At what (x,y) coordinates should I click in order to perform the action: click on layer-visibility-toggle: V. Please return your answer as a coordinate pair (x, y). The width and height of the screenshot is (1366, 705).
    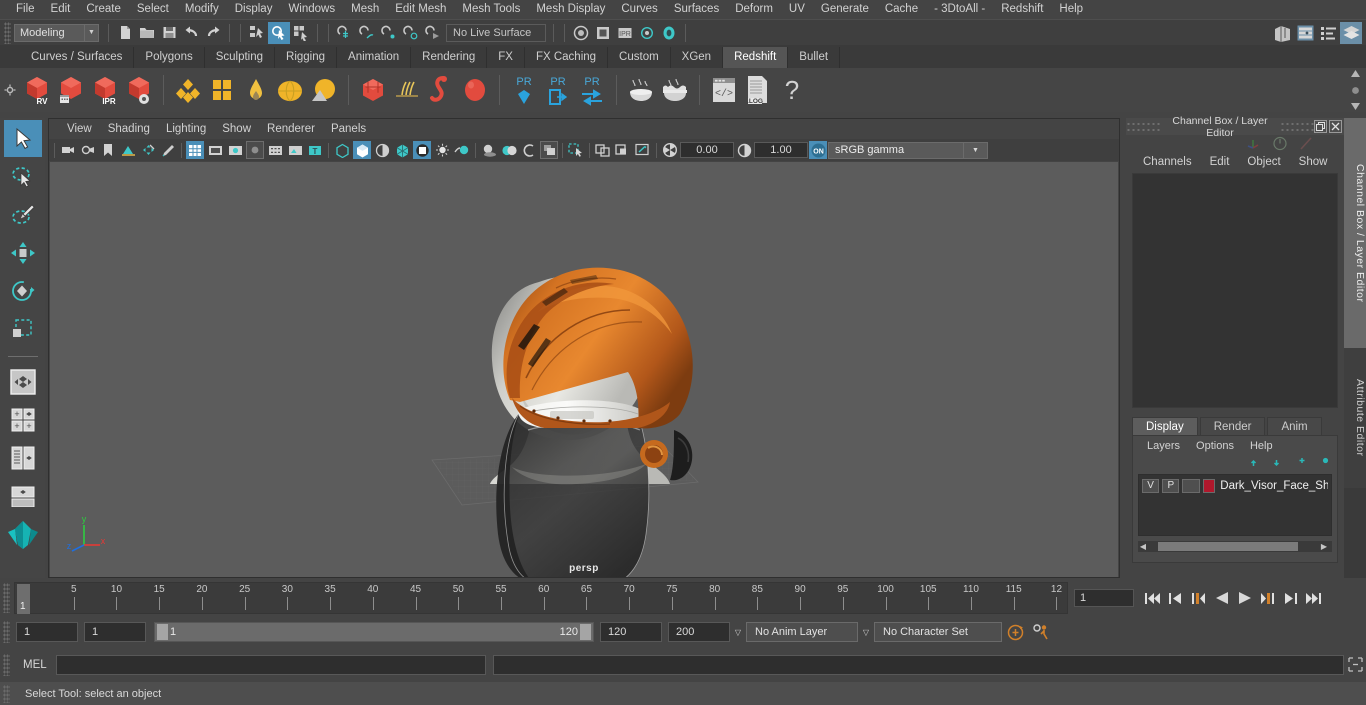
    Looking at the image, I should click on (1151, 485).